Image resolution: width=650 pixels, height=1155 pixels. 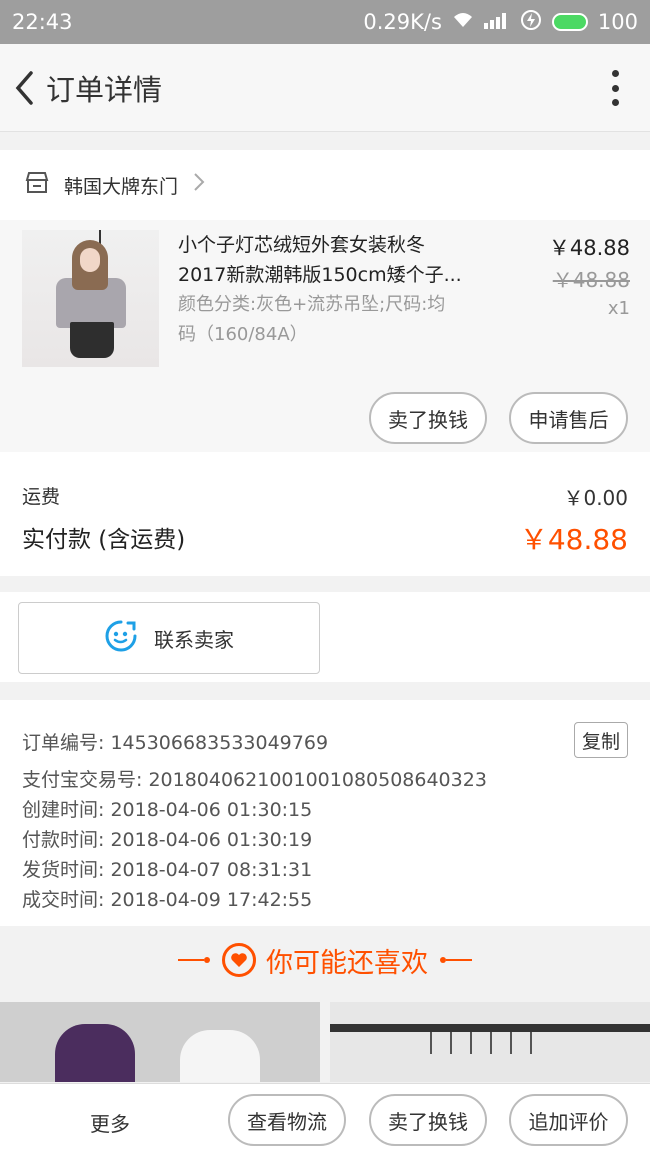 What do you see at coordinates (104, 89) in the screenshot?
I see `page-title: 订单详情` at bounding box center [104, 89].